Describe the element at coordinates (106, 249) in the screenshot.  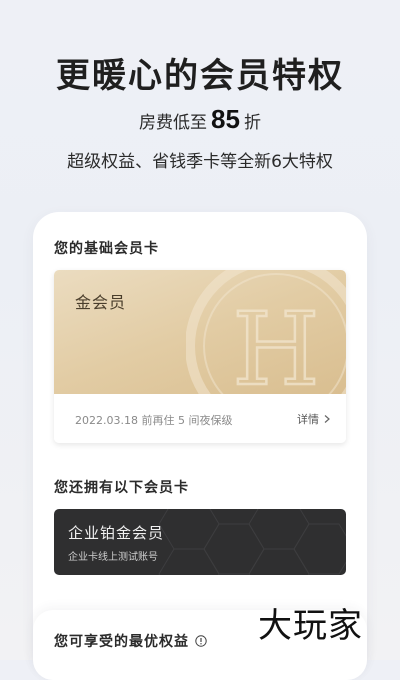
I see `basic-card-section-label: 您的基础会员卡` at that location.